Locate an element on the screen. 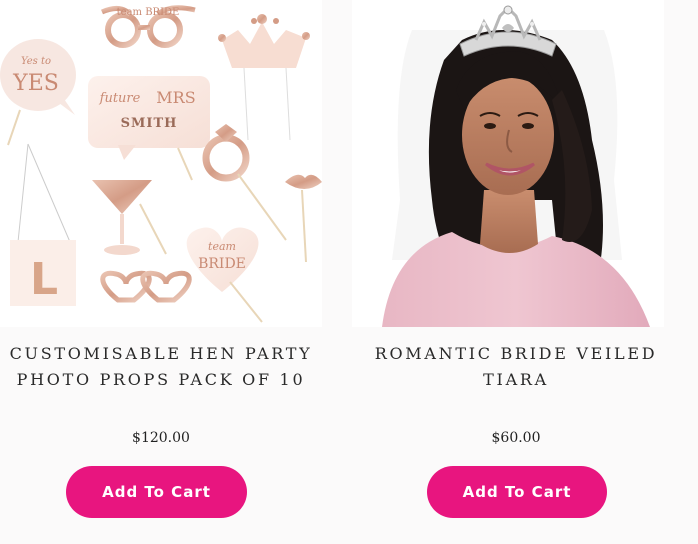 Image resolution: width=698 pixels, height=544 pixels. product-title: ROMANTIC BRIDE VEILED TIARA is located at coordinates (516, 367).